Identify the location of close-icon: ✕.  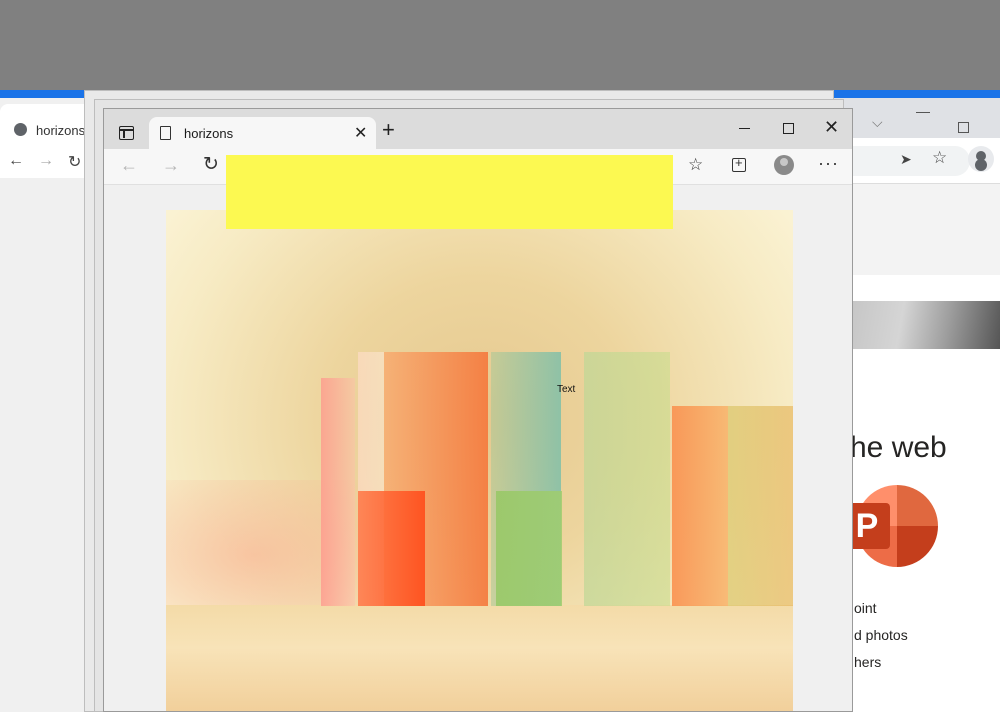
(360, 133).